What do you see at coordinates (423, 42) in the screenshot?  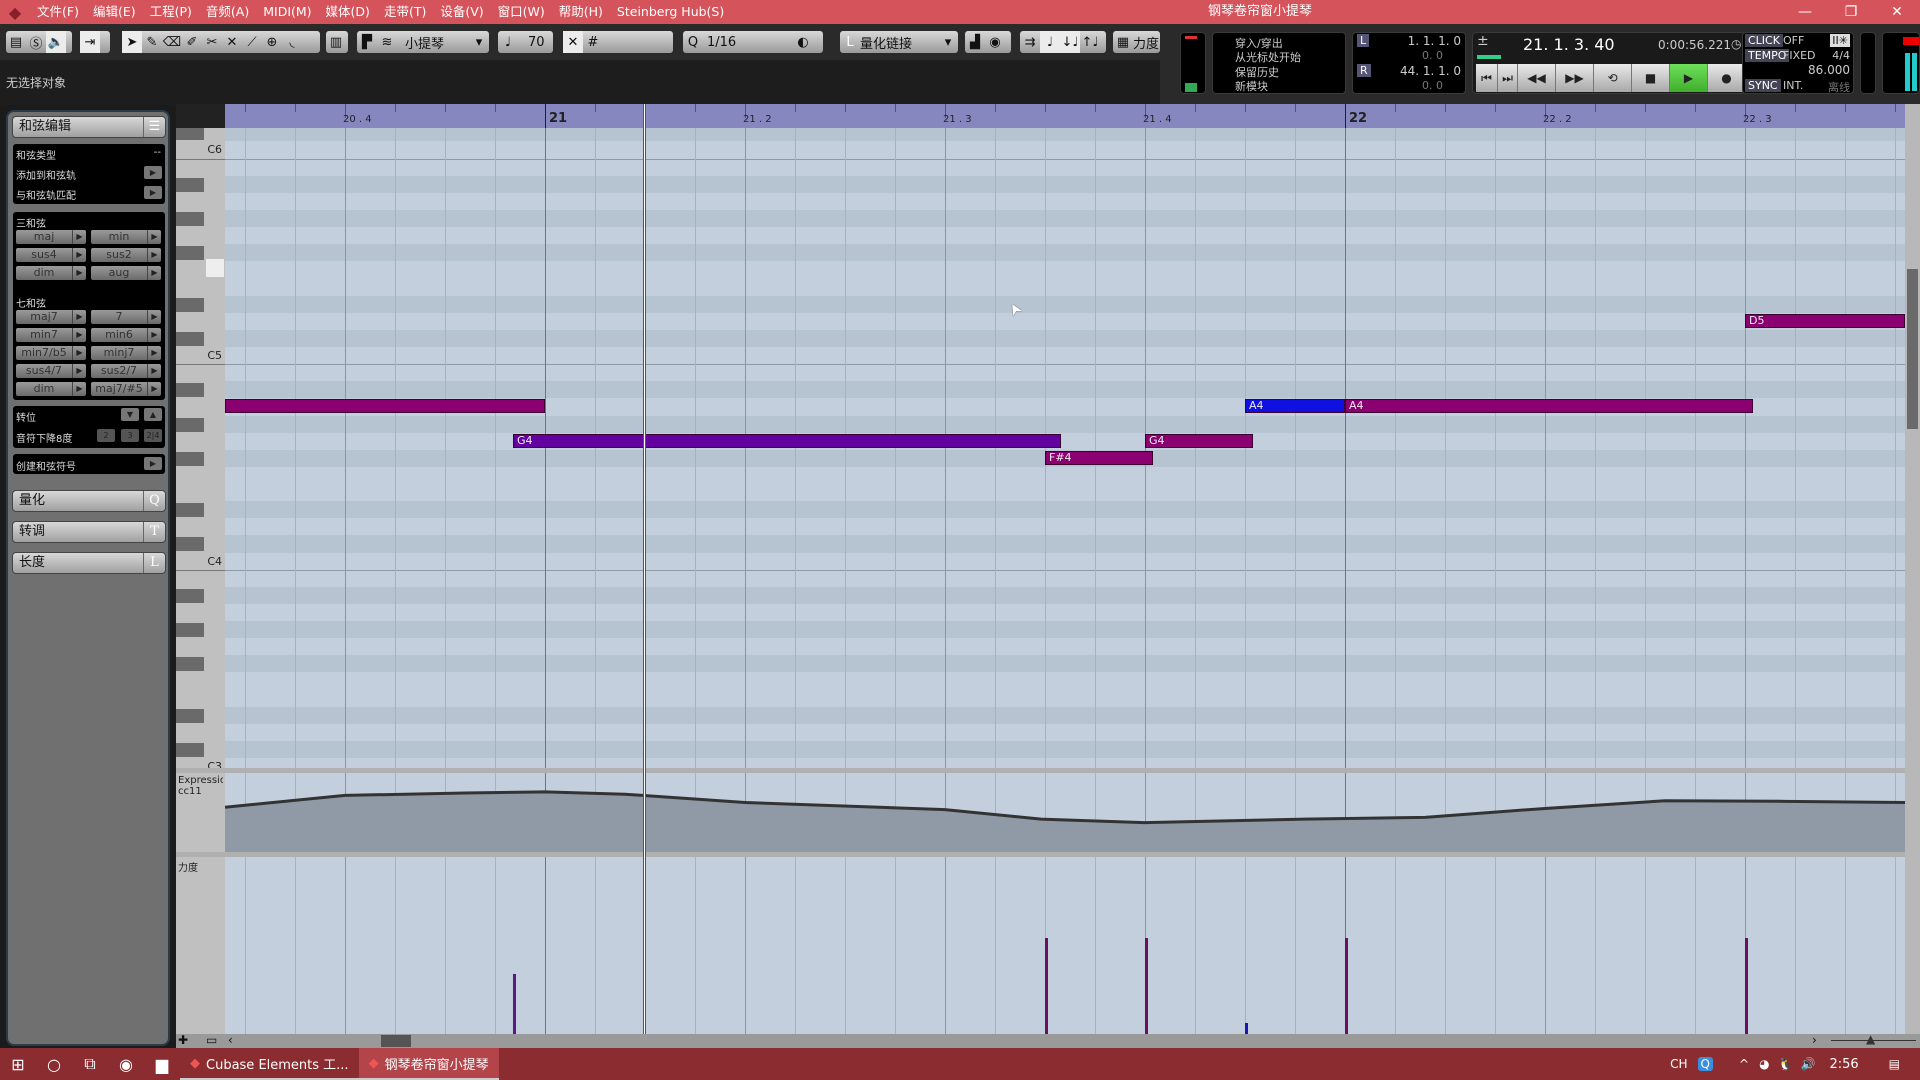 I see `track-selector: ▛ ≋ 小提琴 ▾` at bounding box center [423, 42].